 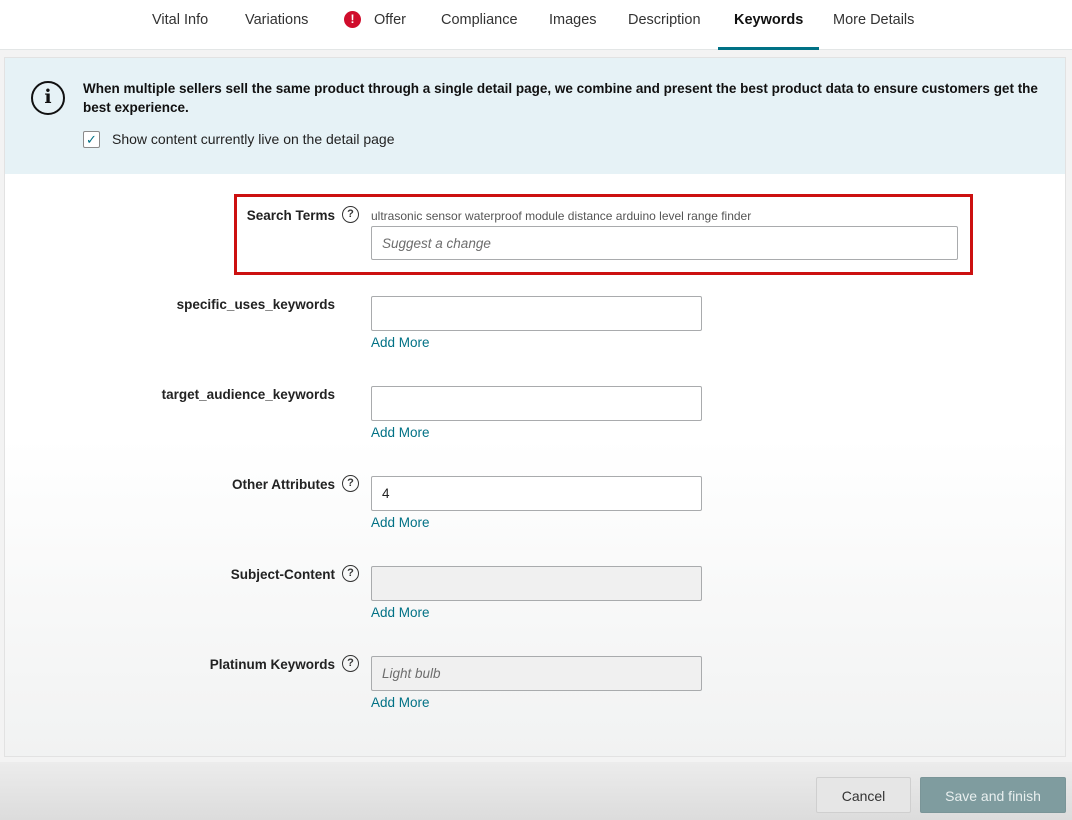 I want to click on target-audience-add-more-link: Add More, so click(x=400, y=432).